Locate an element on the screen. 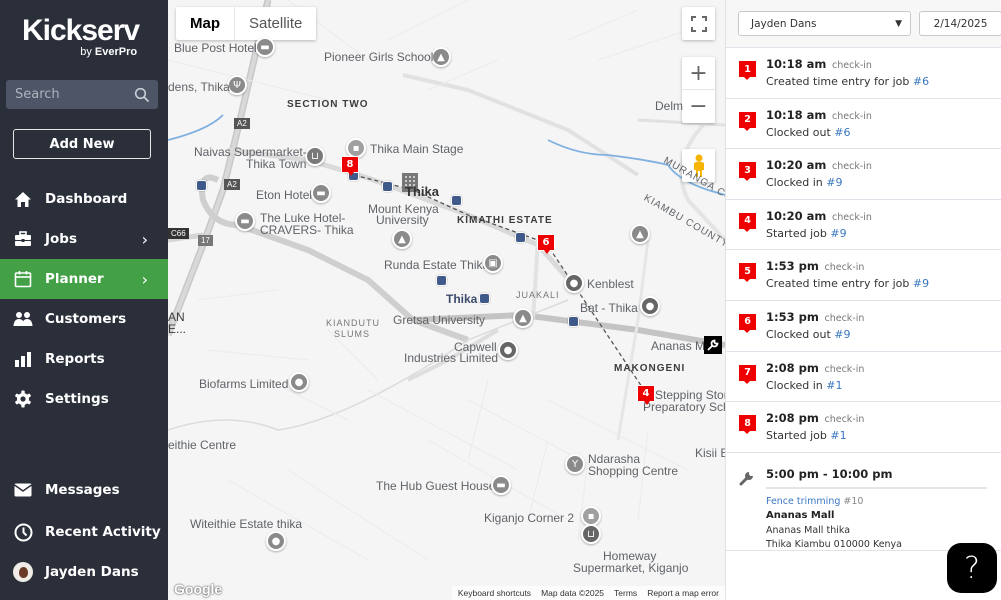 Image resolution: width=1001 pixels, height=600 pixels. checkin-item: 4 10:20 am check-in Started job #9 is located at coordinates (863, 225).